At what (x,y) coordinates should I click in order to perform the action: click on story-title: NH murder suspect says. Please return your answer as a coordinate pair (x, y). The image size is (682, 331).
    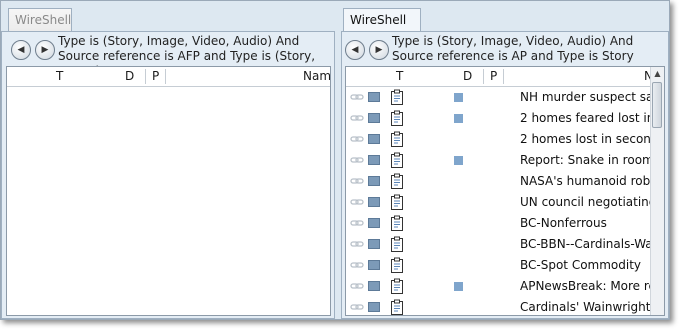
    Looking at the image, I should click on (592, 97).